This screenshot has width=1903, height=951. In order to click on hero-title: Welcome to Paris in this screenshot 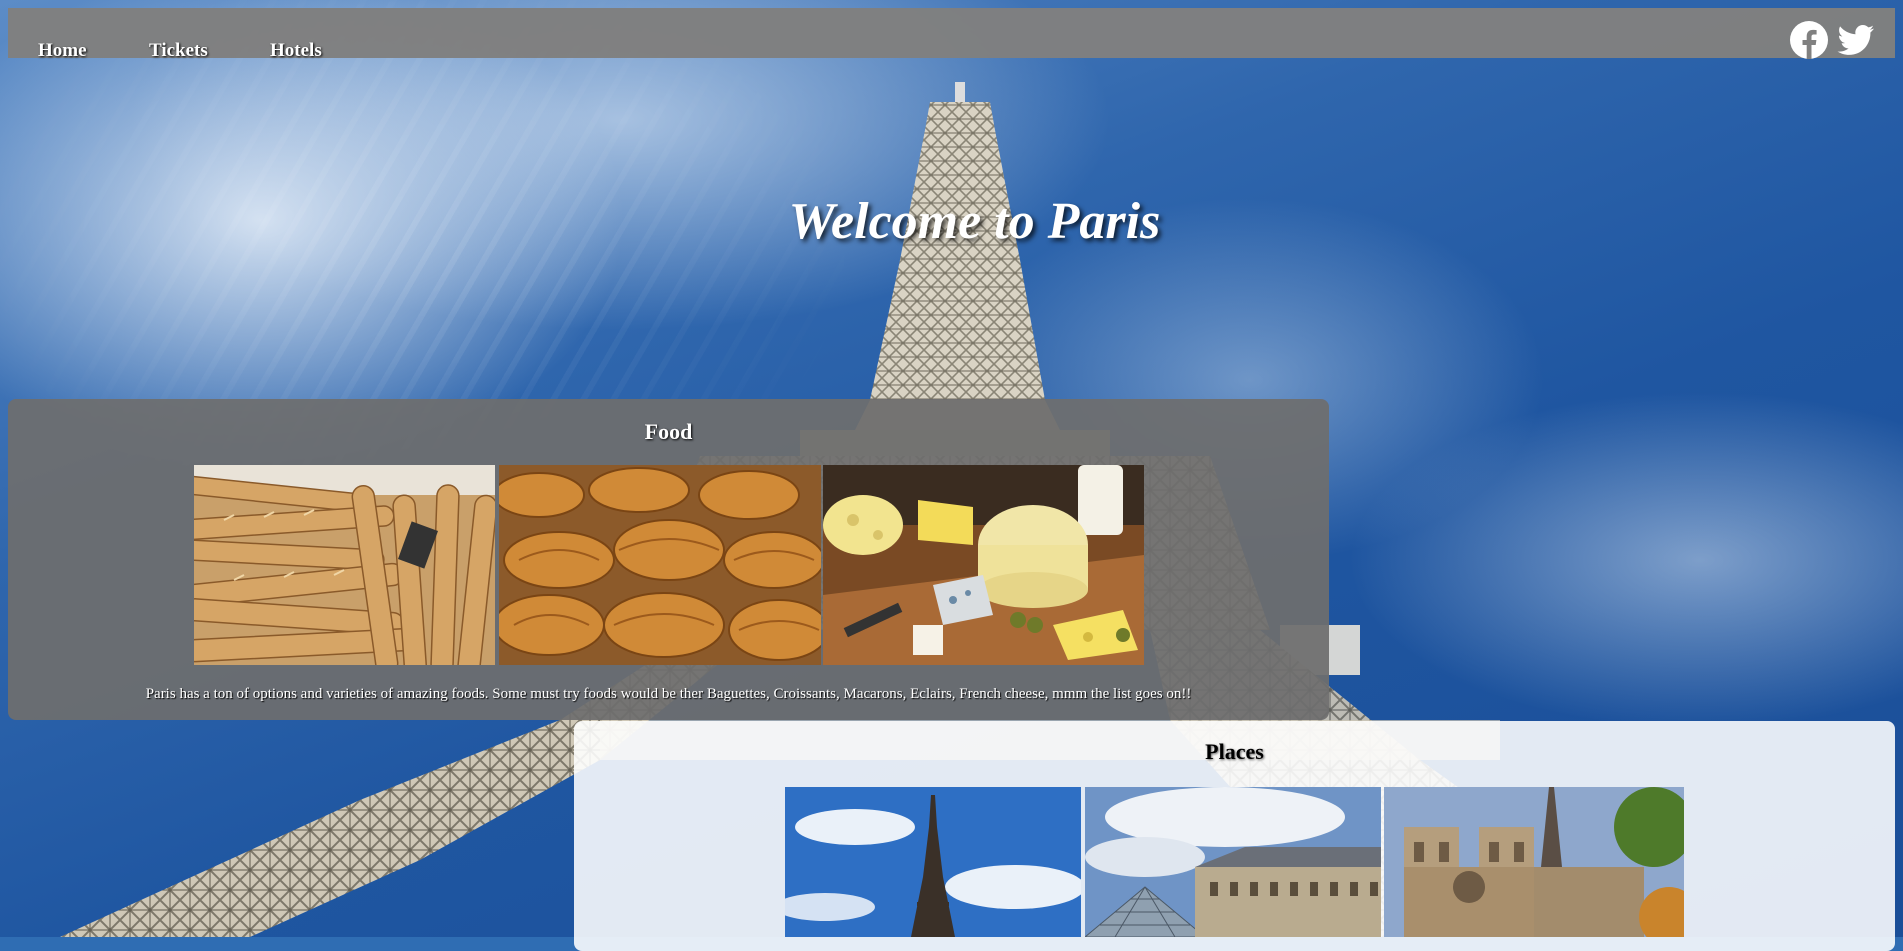, I will do `click(974, 221)`.